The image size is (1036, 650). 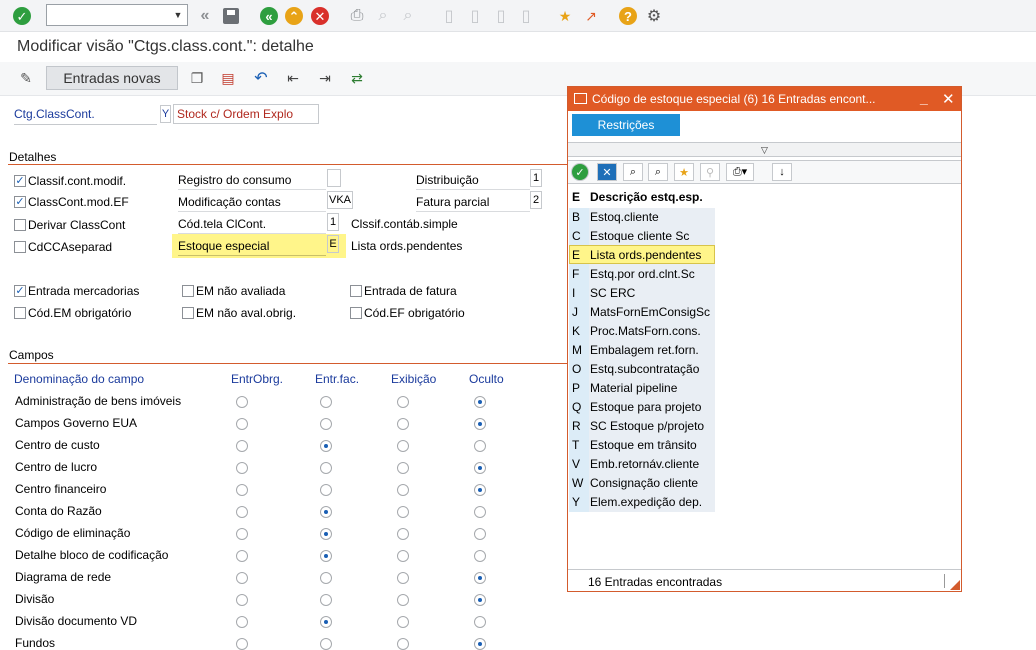 I want to click on checkbox-ir-code-required, so click(x=356, y=313).